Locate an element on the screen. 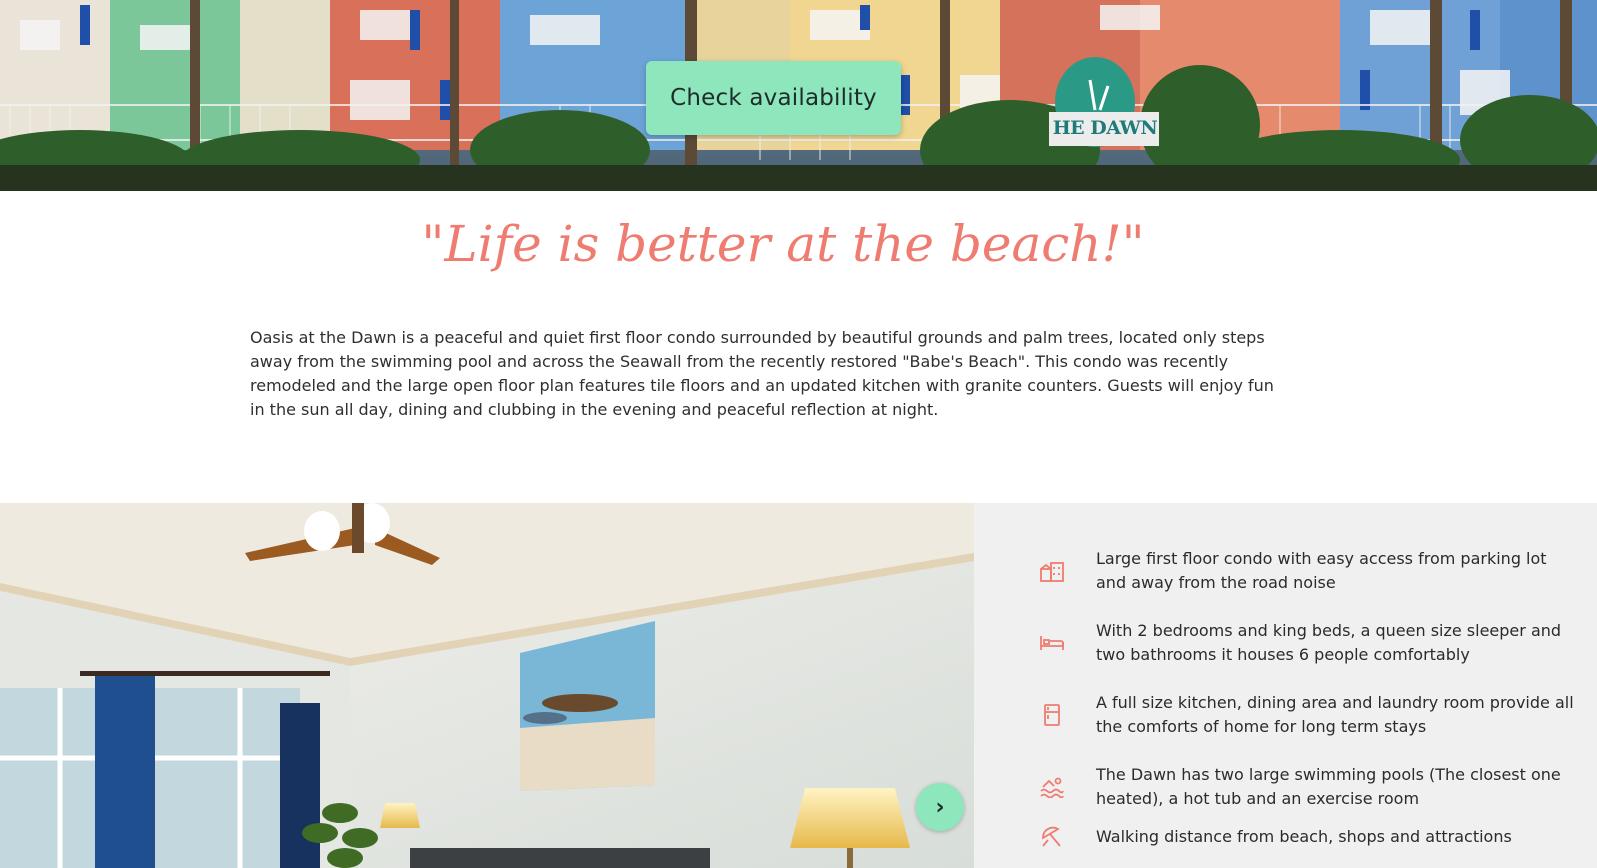  refrigerator-icon is located at coordinates (1052, 715).